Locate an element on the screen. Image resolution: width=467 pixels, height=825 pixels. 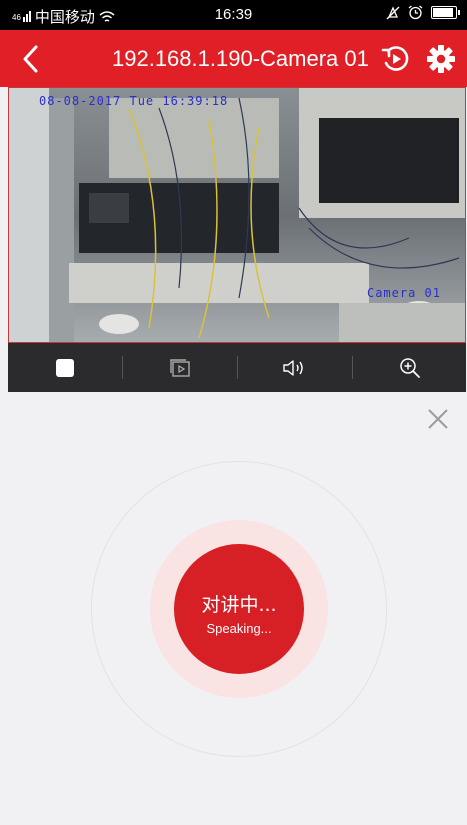
close-icon is located at coordinates (438, 419).